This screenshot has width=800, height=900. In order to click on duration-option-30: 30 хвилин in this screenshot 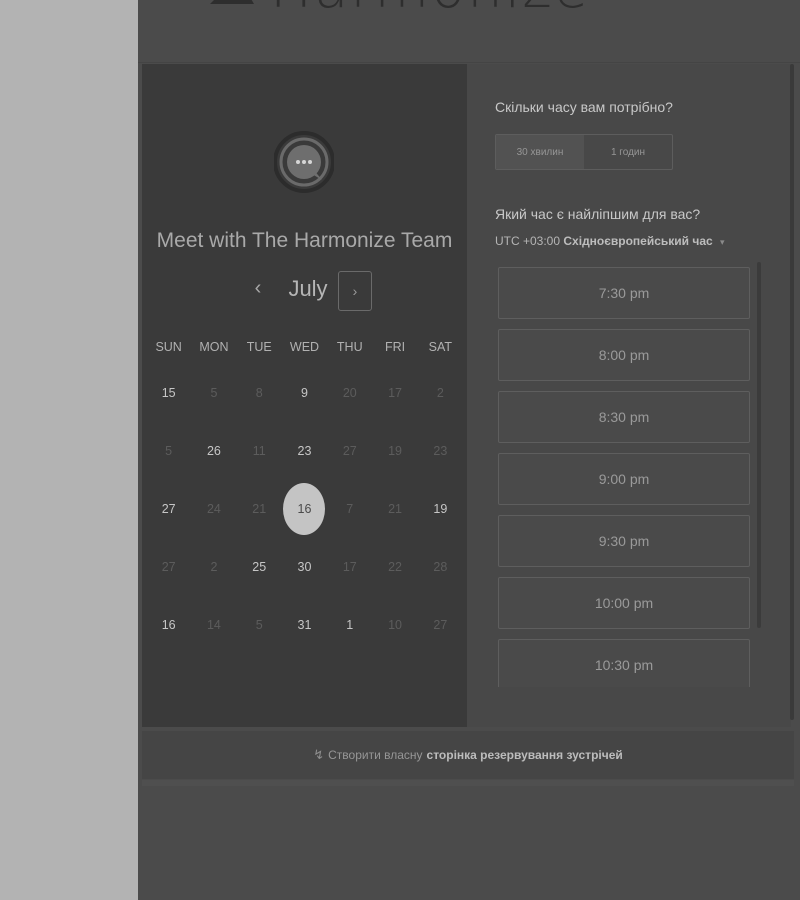, I will do `click(540, 152)`.